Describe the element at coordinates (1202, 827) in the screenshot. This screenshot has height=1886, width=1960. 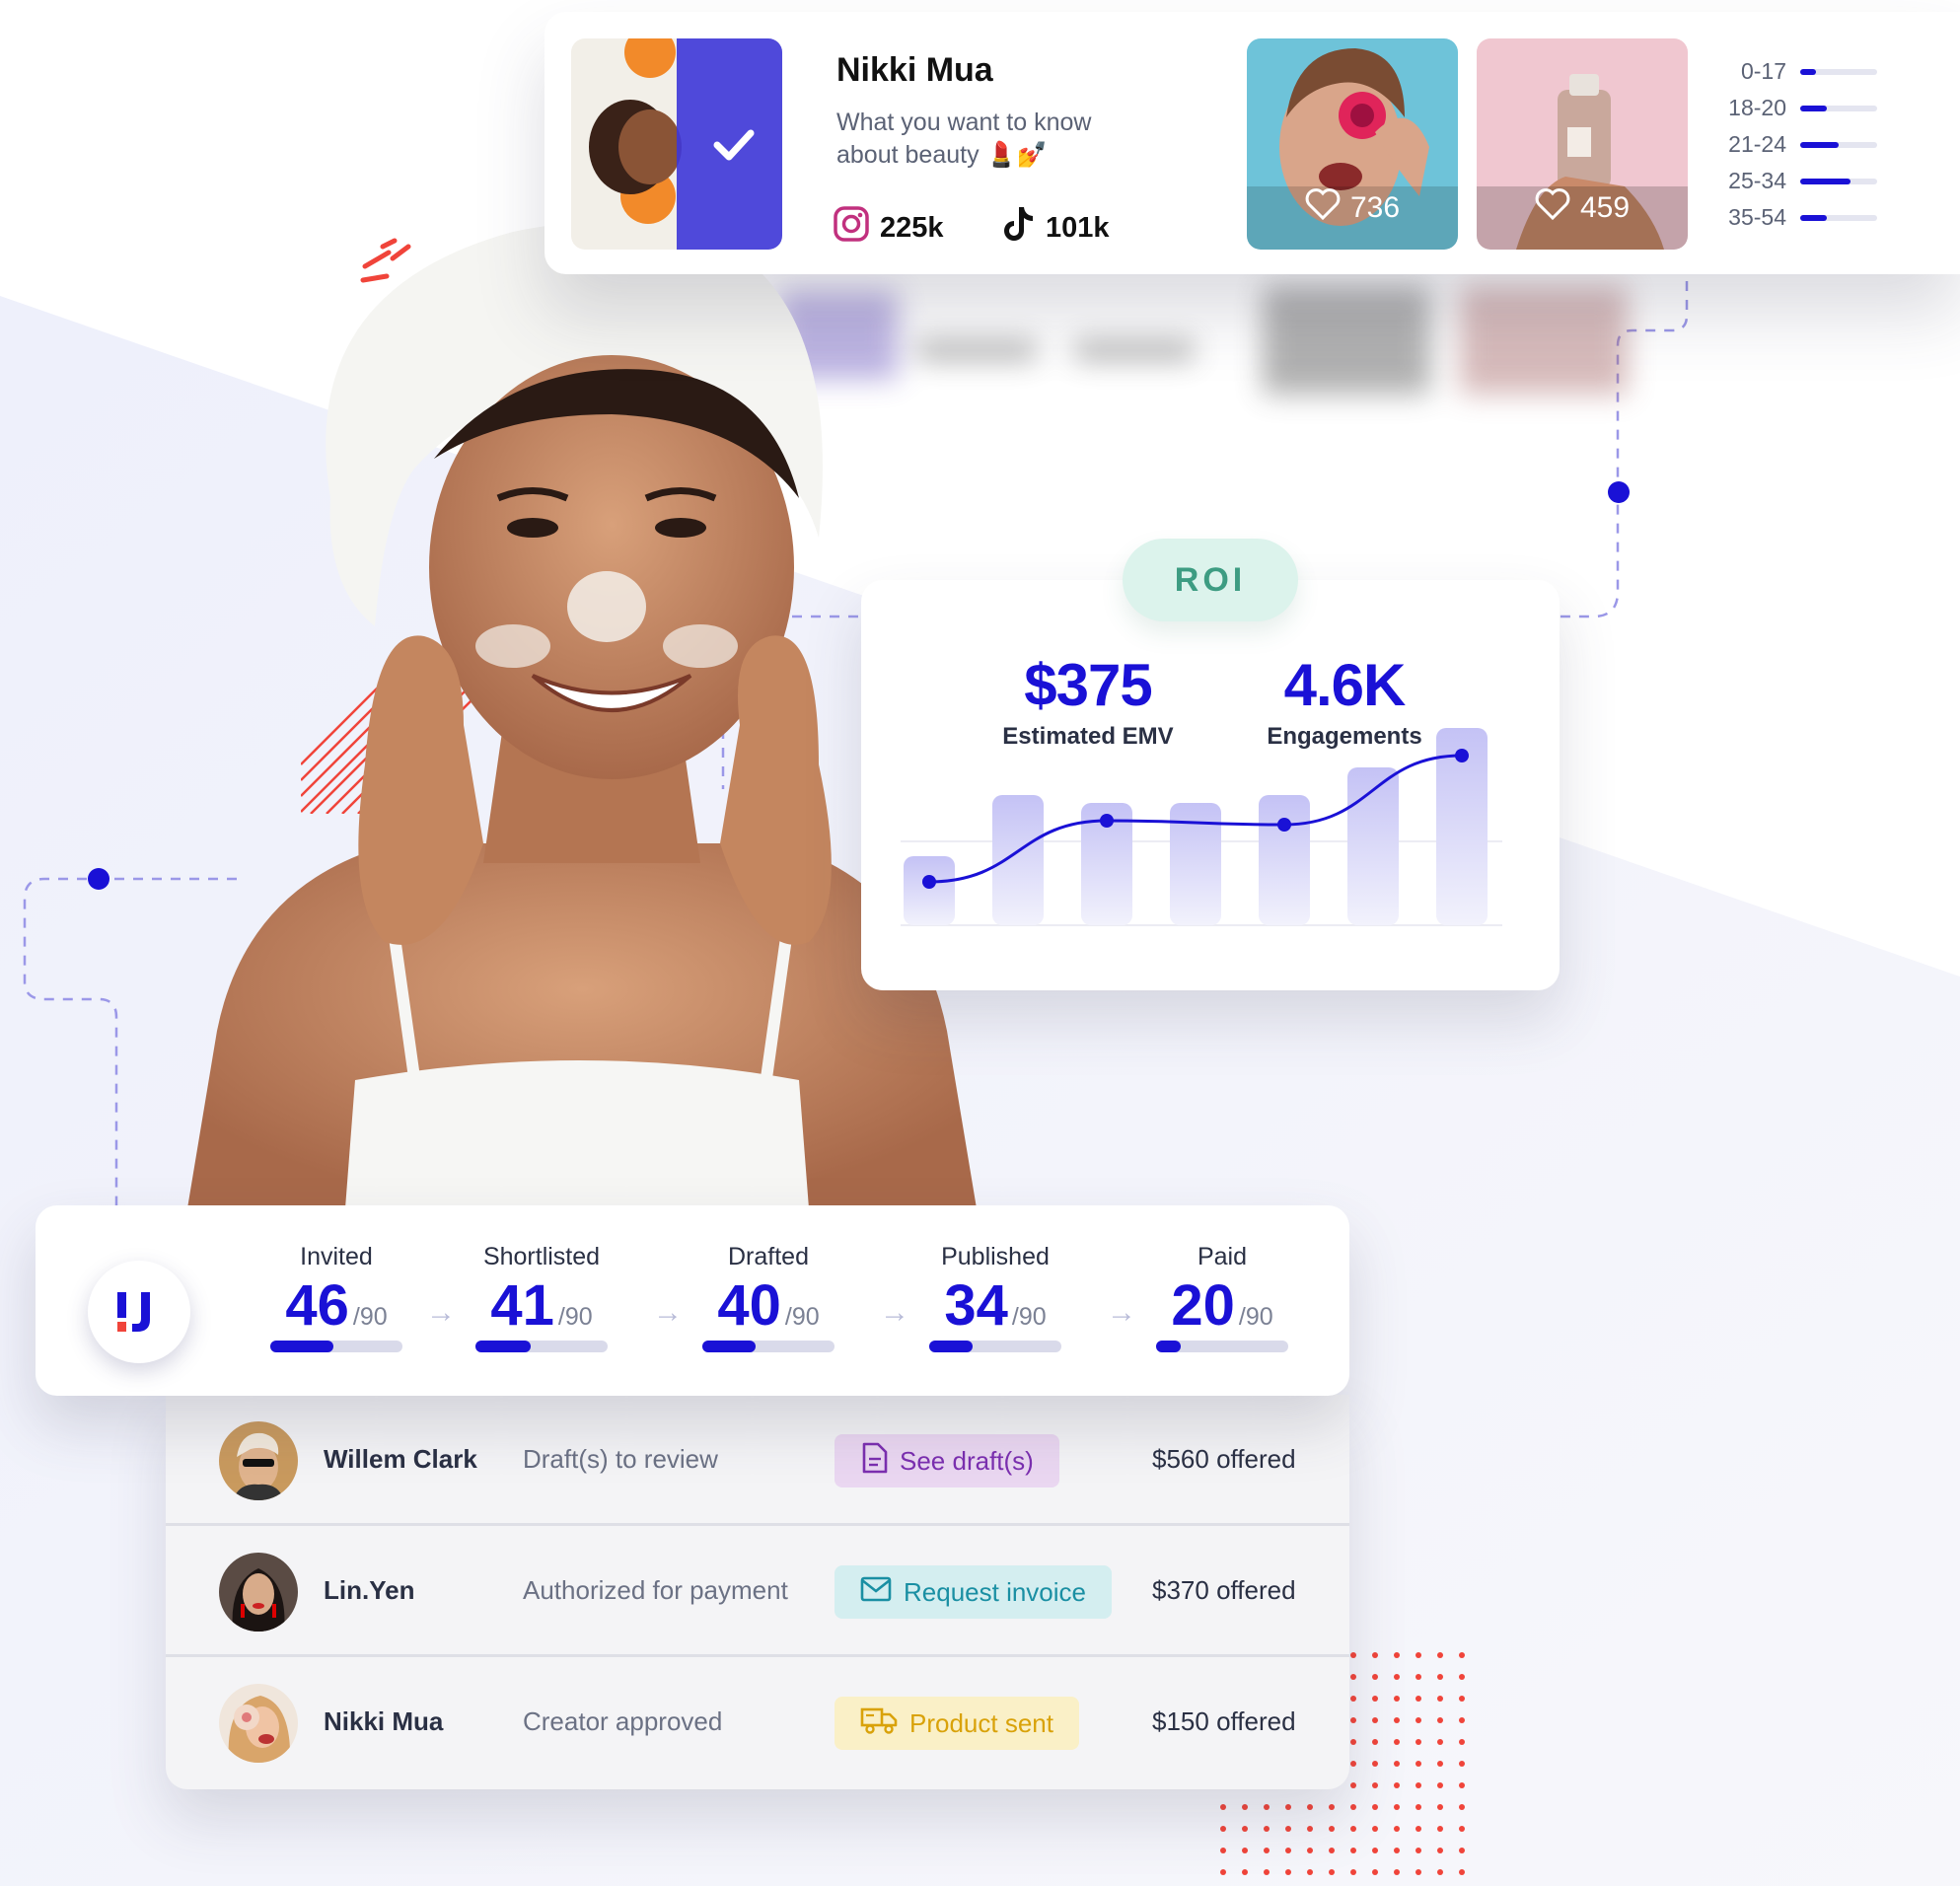
I see `roi-bar-chart` at that location.